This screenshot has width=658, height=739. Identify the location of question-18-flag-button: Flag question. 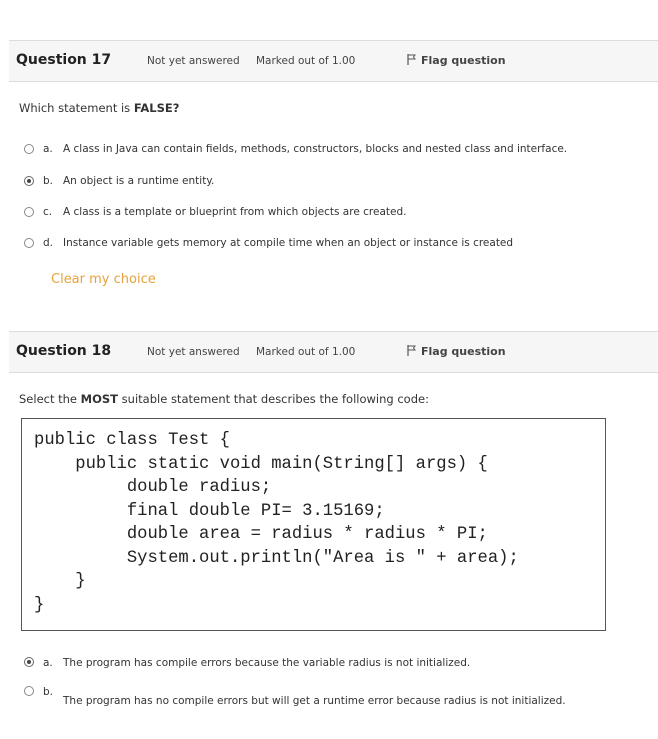
(456, 351).